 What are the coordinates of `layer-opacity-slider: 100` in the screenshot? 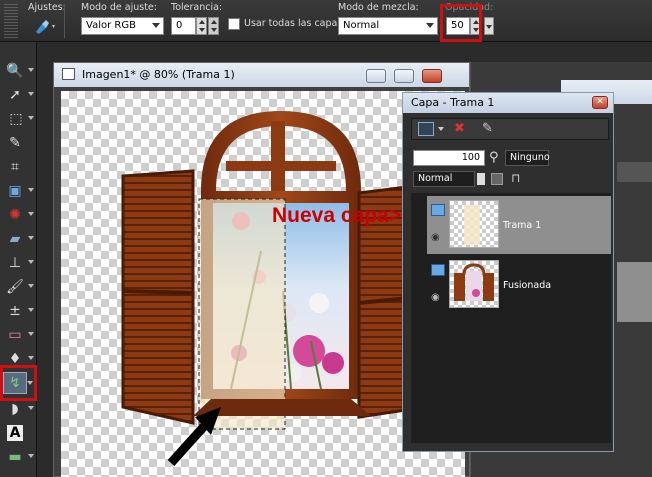 It's located at (449, 158).